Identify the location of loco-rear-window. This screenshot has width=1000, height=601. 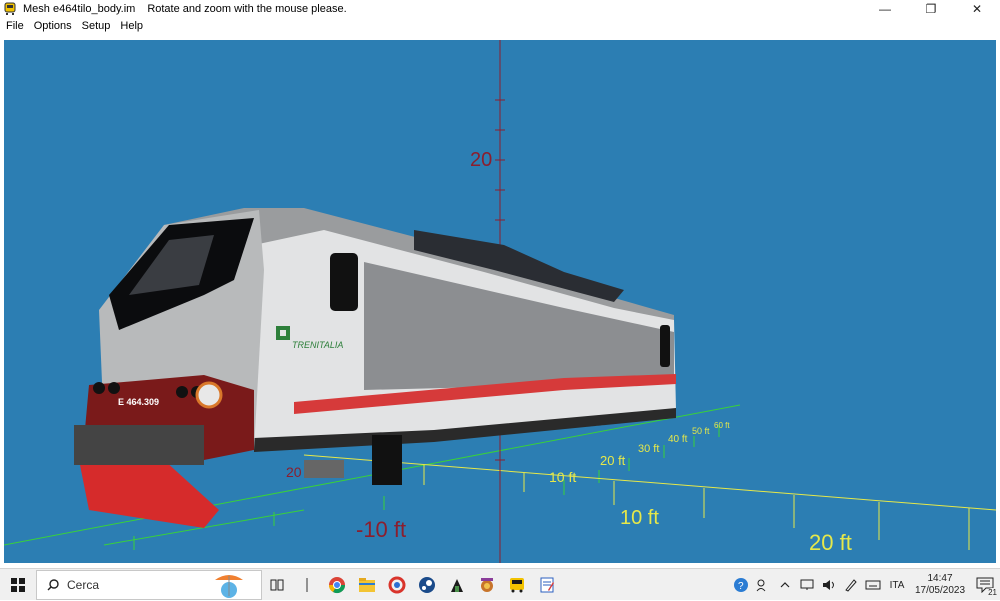
(665, 346).